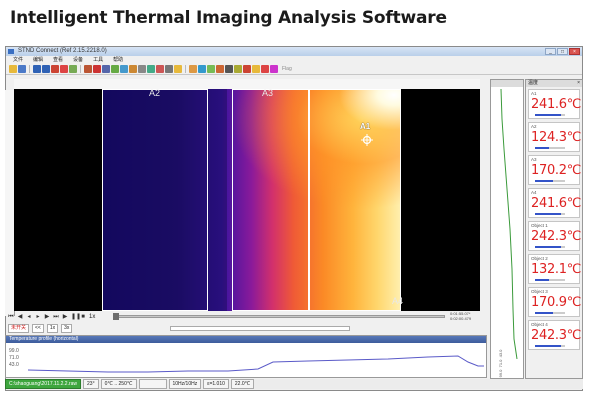  I want to click on maximize-button: □, so click(562, 51).